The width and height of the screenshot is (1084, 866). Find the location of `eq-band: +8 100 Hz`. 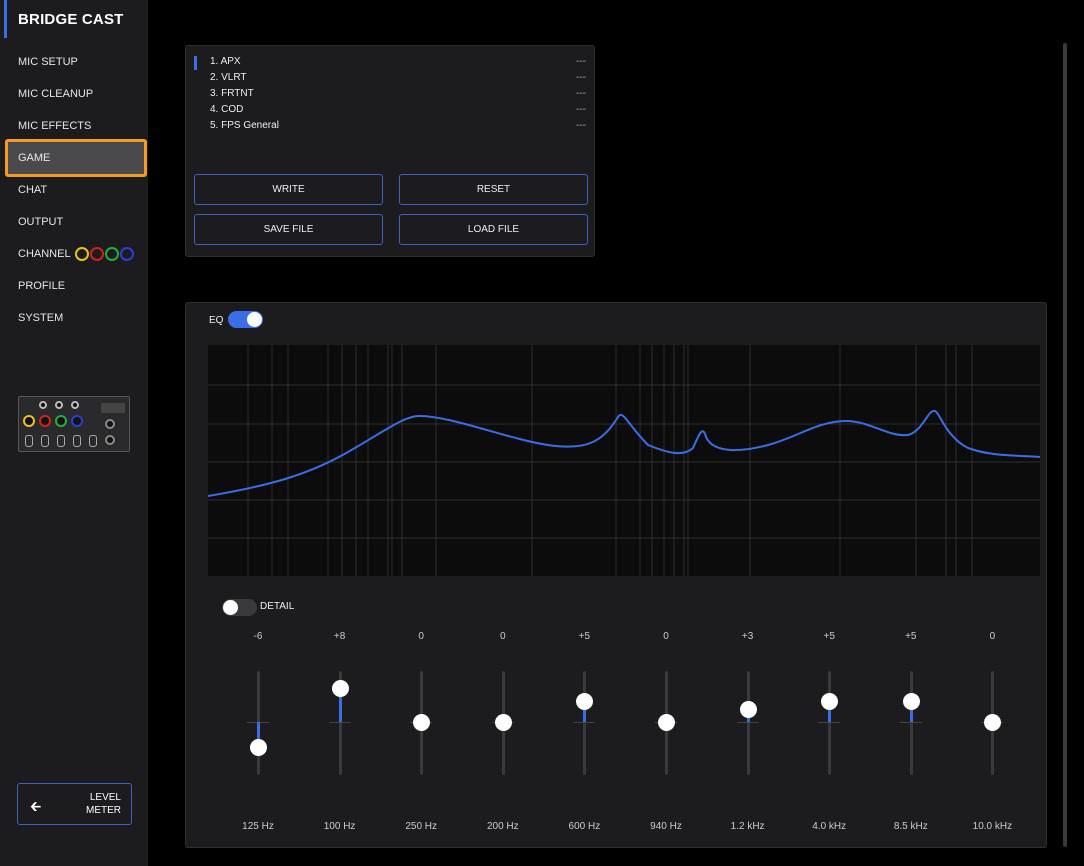

eq-band: +8 100 Hz is located at coordinates (340, 736).